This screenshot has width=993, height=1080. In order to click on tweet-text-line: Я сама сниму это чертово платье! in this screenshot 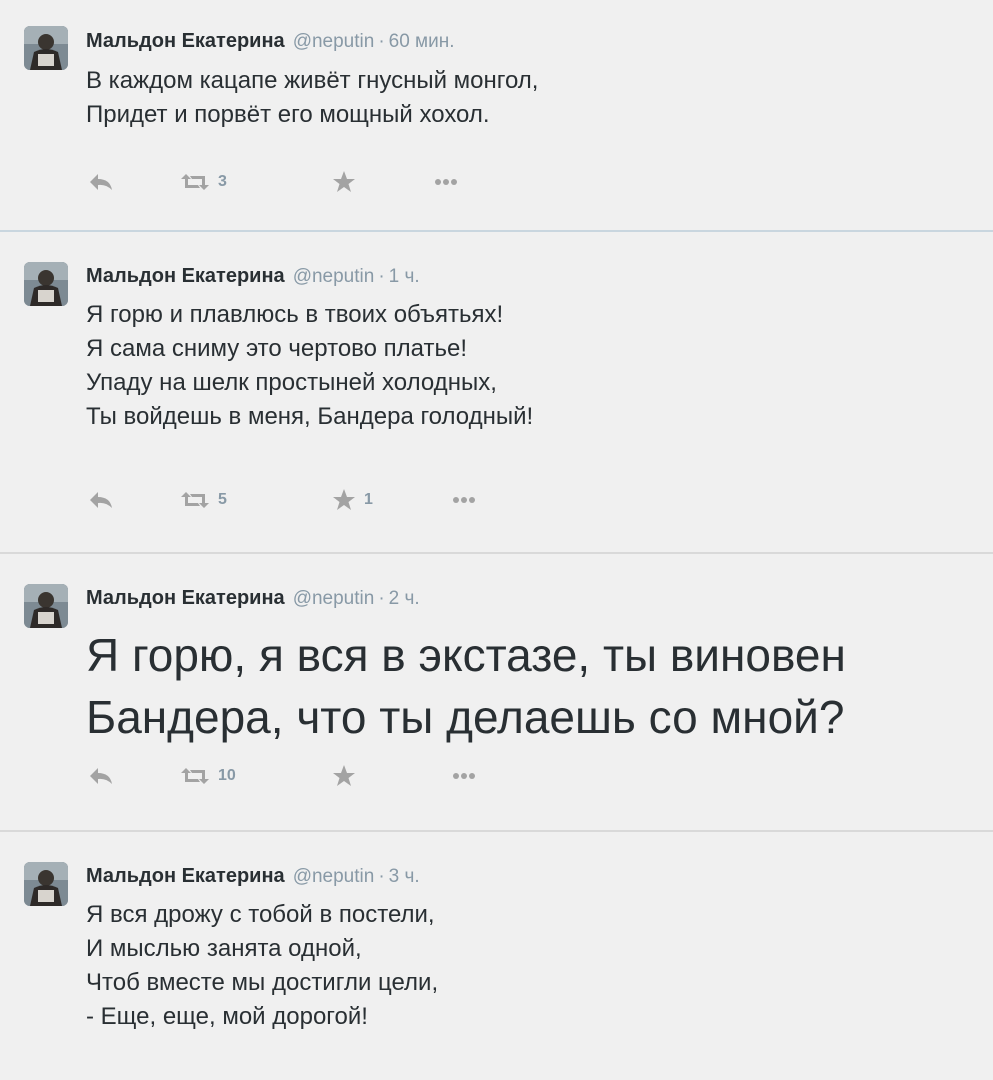, I will do `click(276, 348)`.